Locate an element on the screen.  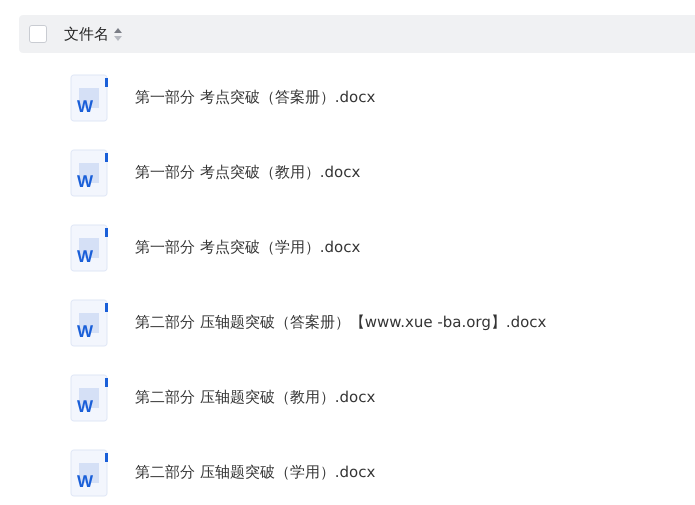
file-name: 第二部分 压轴题突破（教用）.docx is located at coordinates (255, 397).